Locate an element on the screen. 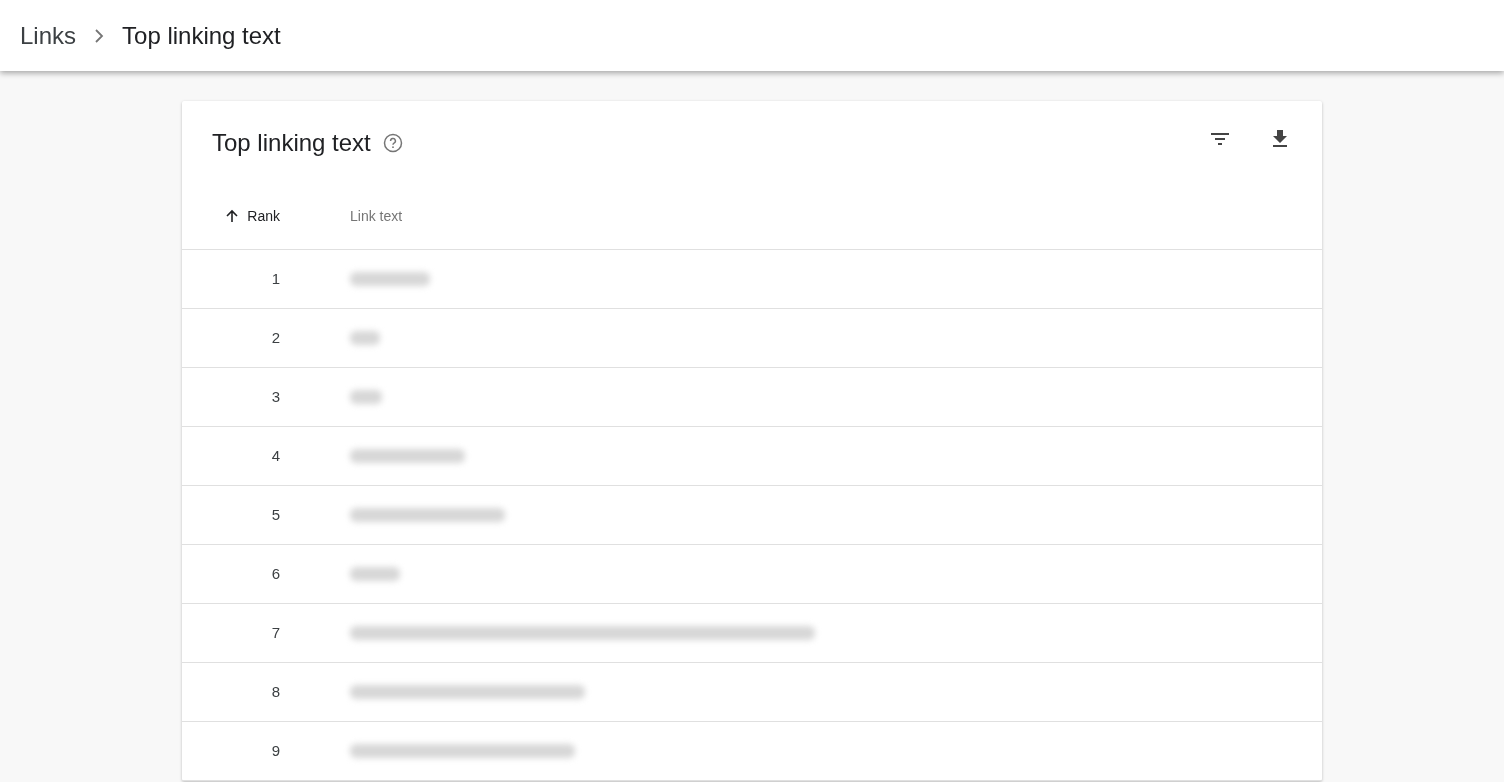 The image size is (1504, 782). chevron-right-icon is located at coordinates (99, 35).